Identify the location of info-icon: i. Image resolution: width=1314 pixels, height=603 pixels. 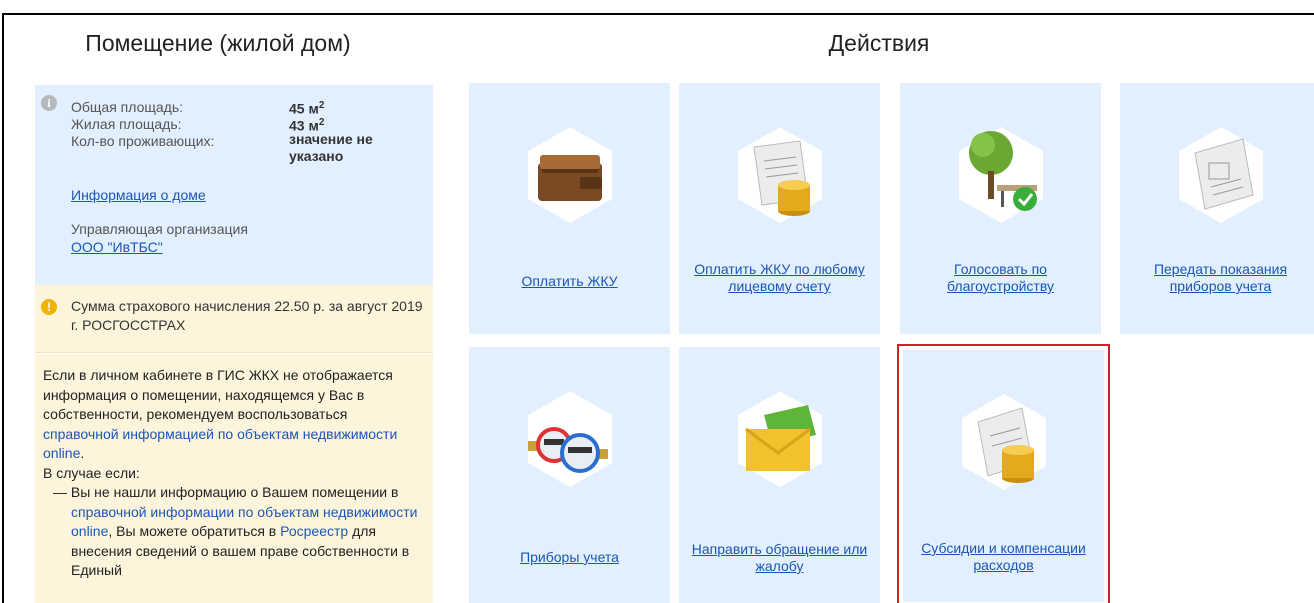
(49, 103).